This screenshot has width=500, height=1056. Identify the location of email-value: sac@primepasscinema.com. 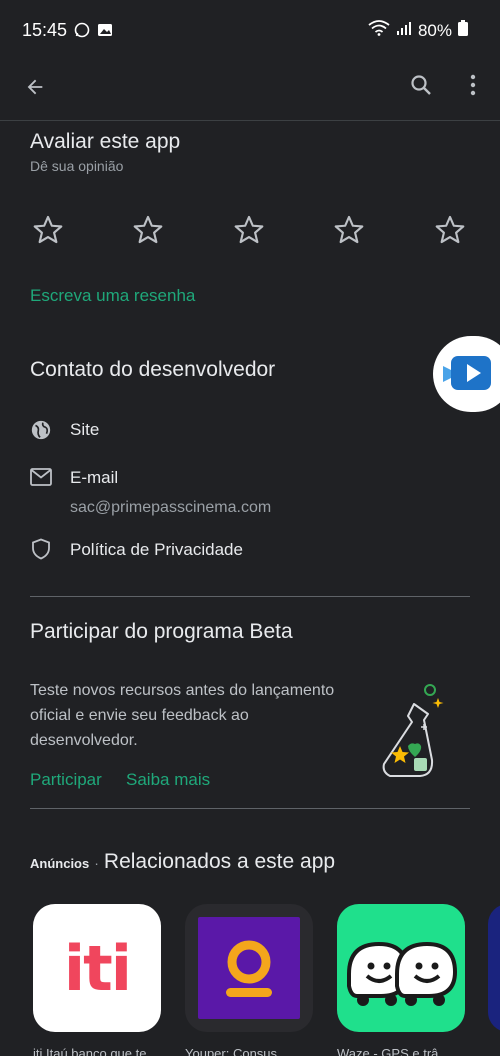
(171, 507).